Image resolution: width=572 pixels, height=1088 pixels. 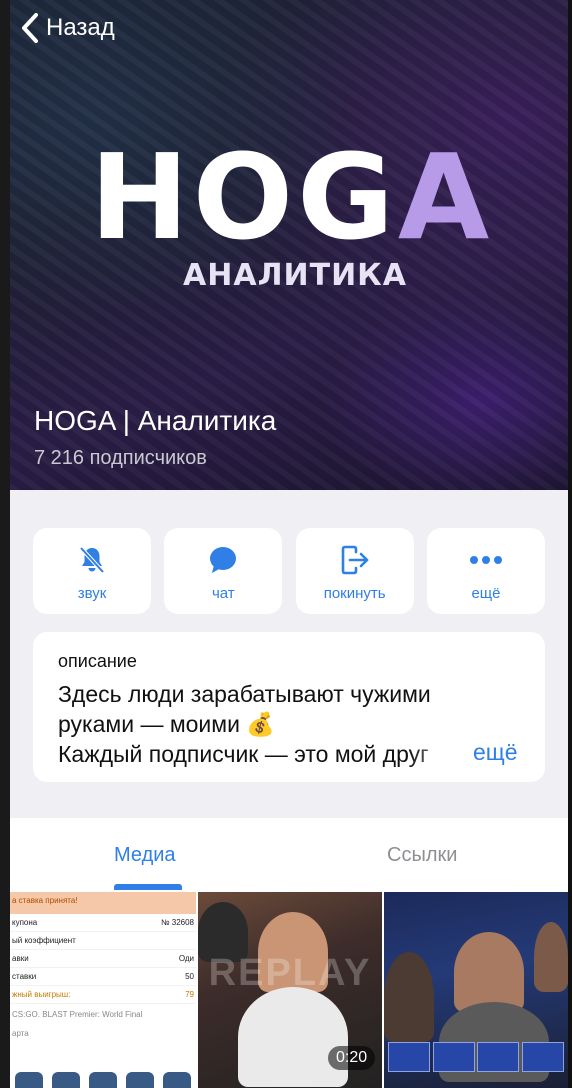 I want to click on more-dots-icon, so click(x=485, y=560).